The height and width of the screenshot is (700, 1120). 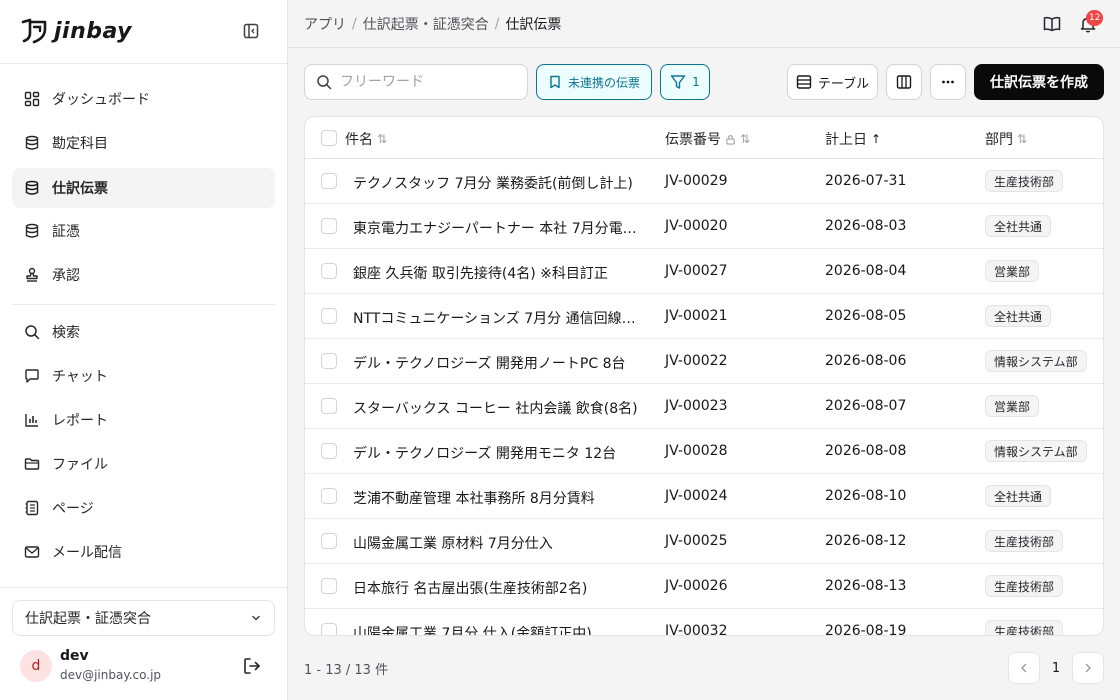 I want to click on mail-icon, so click(x=32, y=552).